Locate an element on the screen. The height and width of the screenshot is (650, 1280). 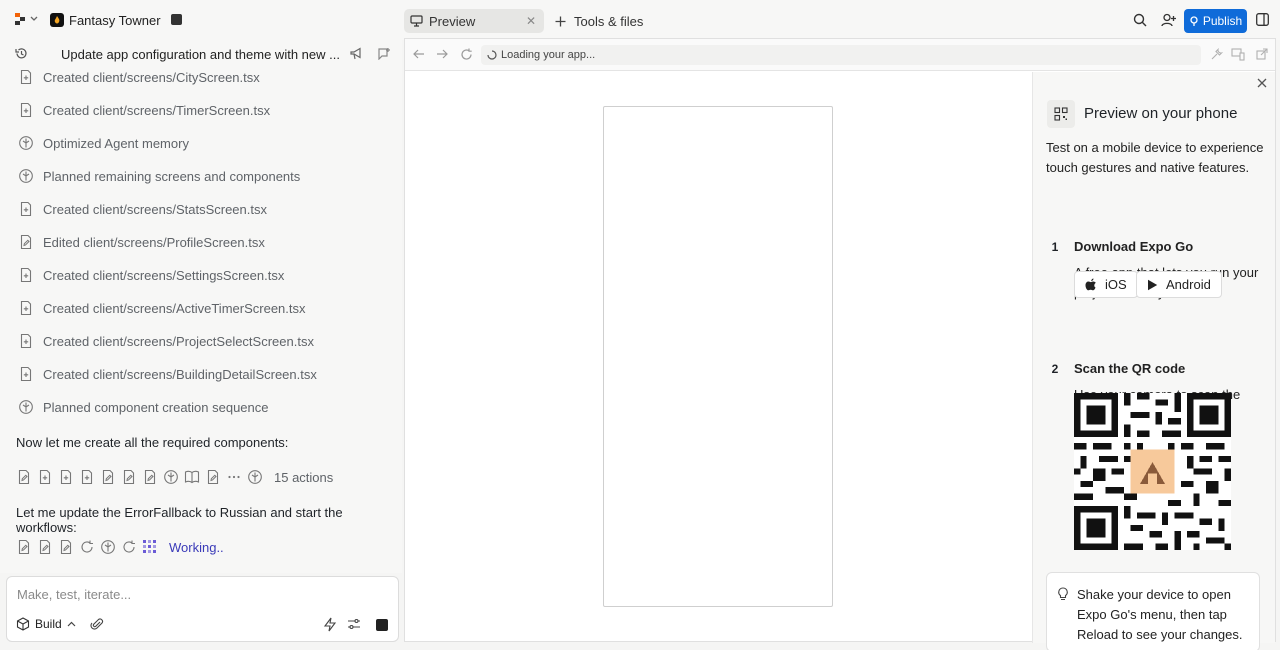
list-item: Created client/screens/StatsScreen.tsx is located at coordinates (200, 209).